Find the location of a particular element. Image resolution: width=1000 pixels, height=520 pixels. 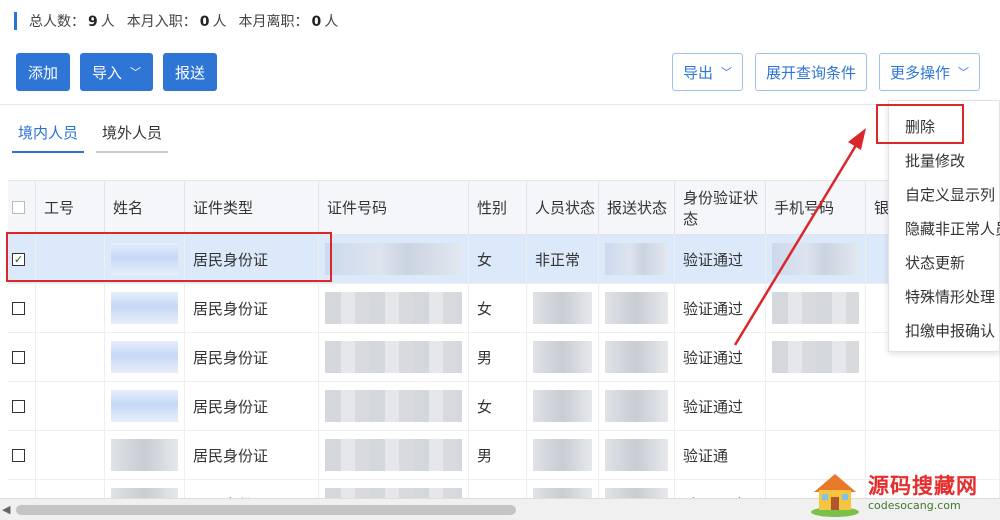

divider is located at coordinates (500, 104).